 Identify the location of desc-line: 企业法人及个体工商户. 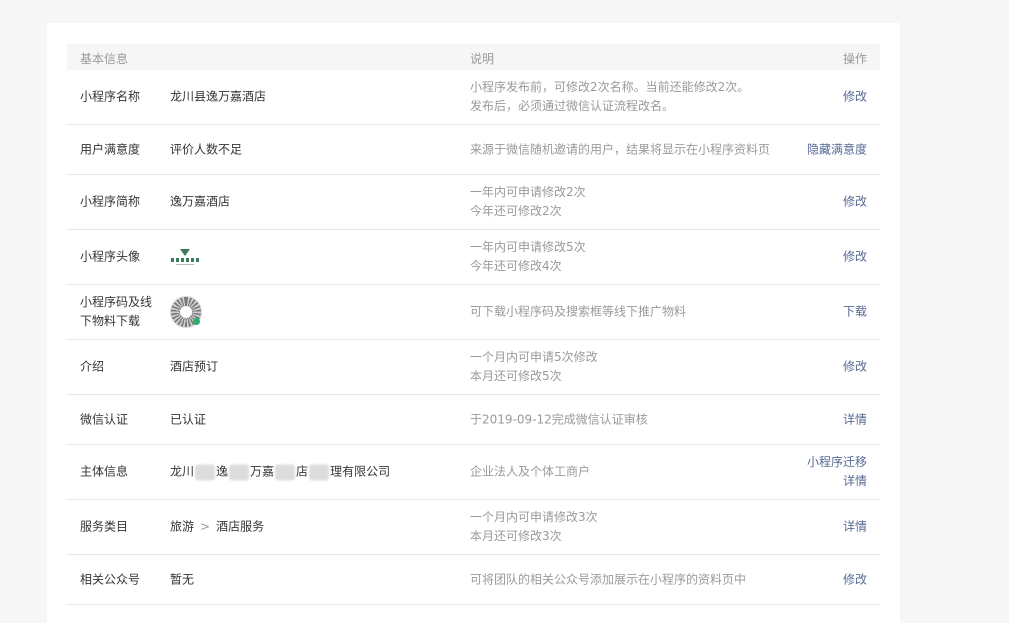
(530, 471).